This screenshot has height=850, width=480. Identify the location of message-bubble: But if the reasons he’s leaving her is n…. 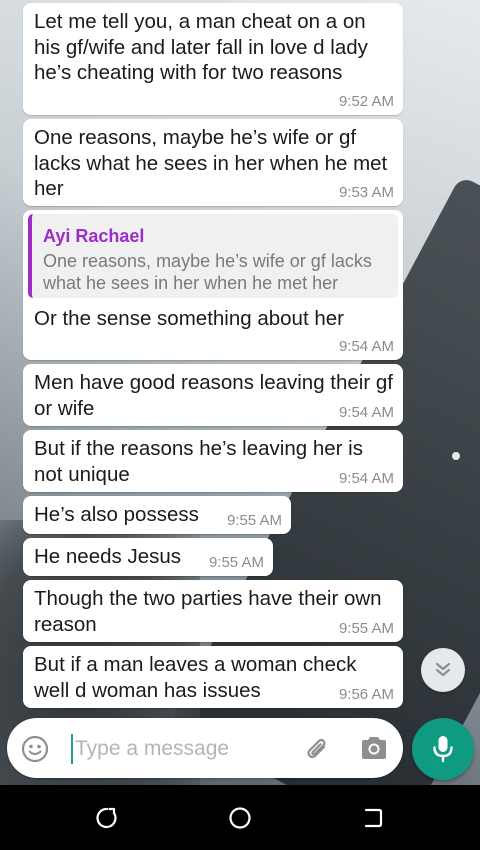
(213, 461).